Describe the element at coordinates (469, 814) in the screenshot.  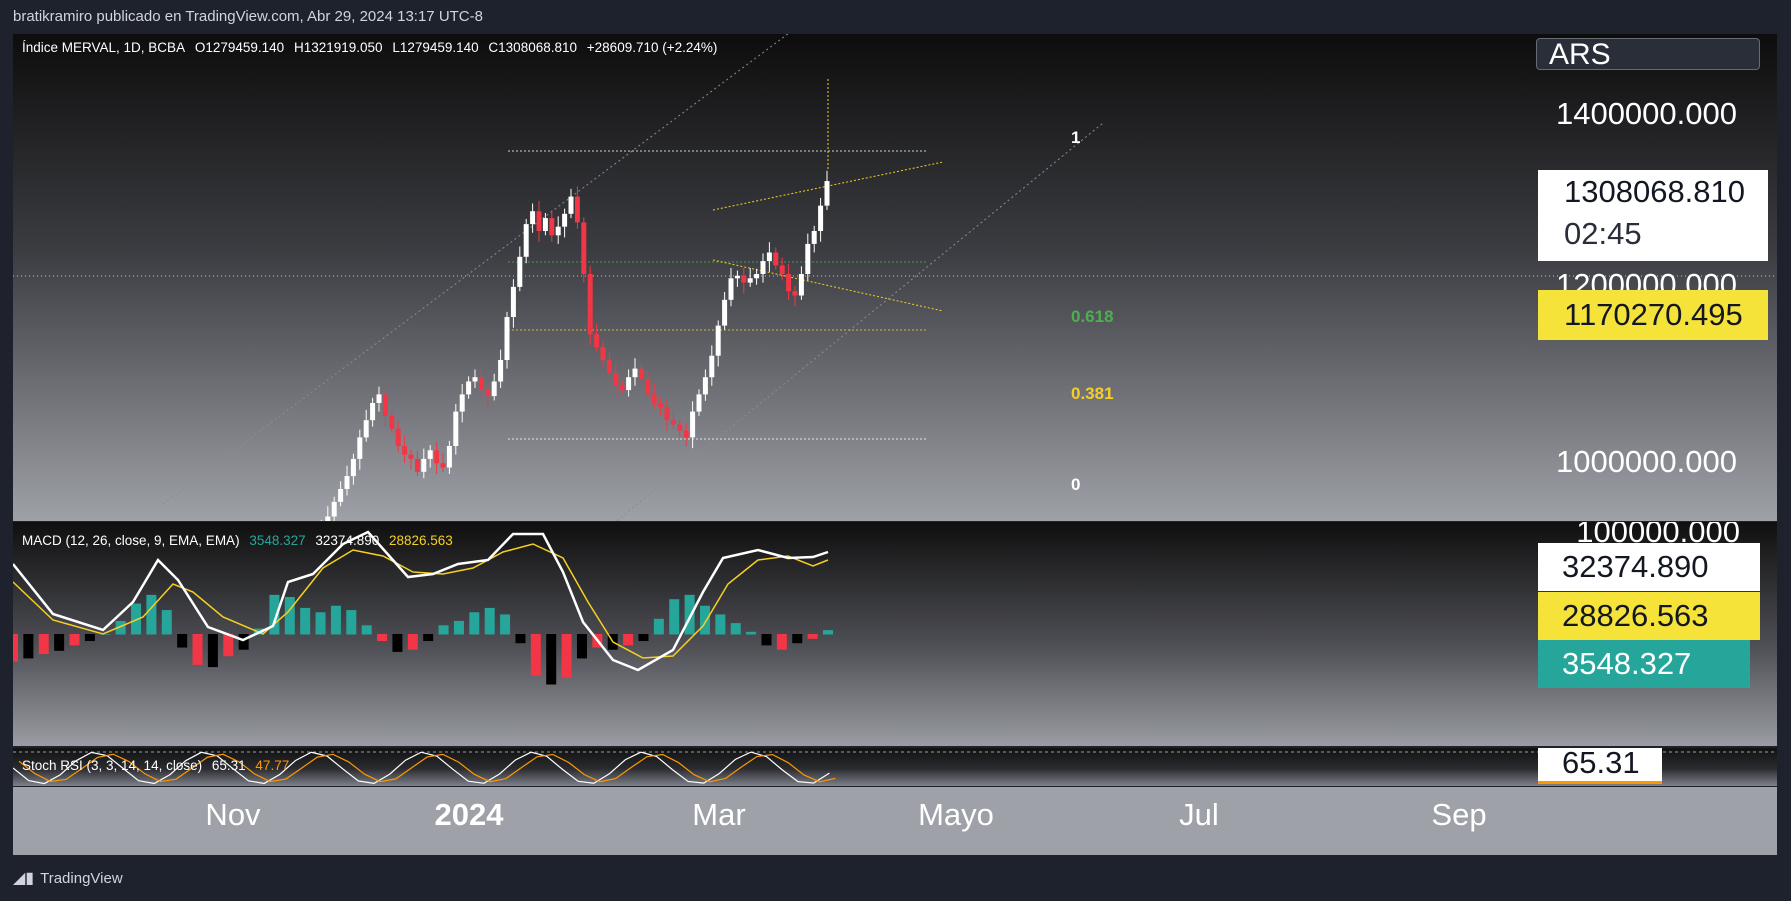
I see `time-label-2024: 2024` at that location.